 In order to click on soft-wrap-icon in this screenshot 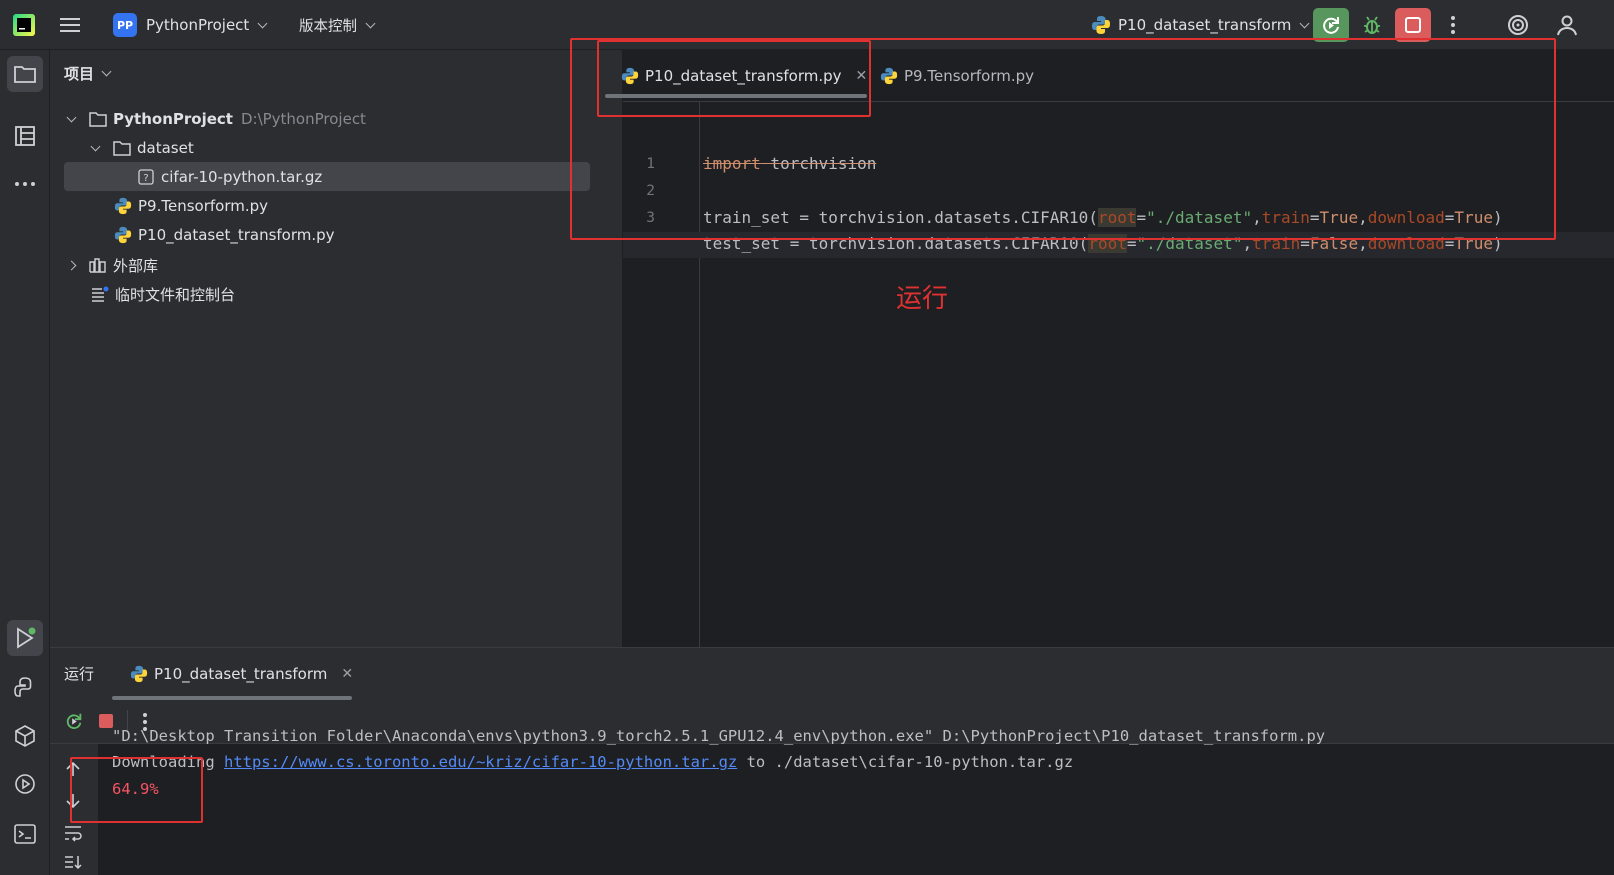, I will do `click(73, 835)`.